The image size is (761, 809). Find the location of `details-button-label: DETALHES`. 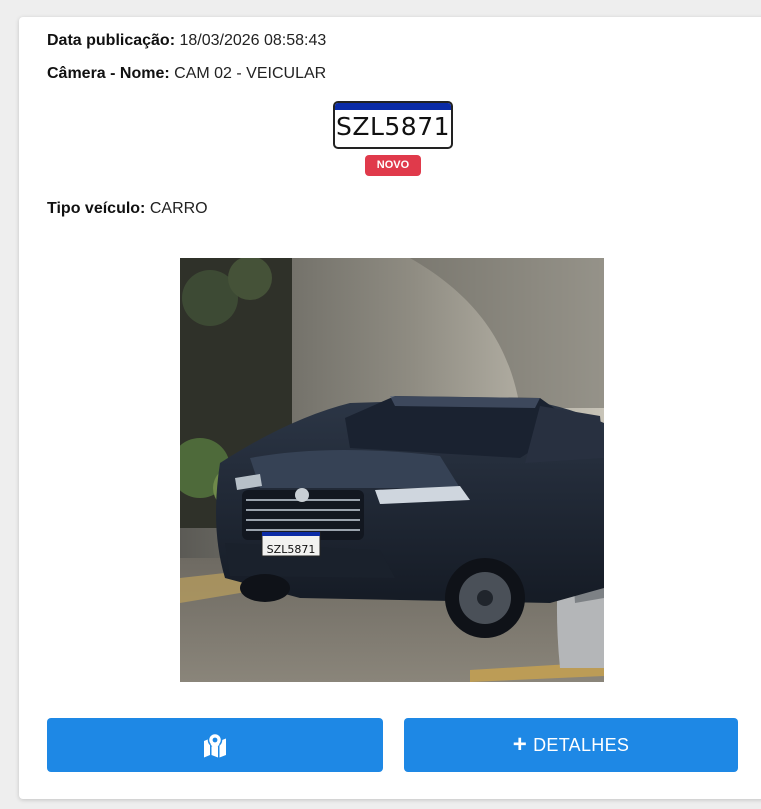

details-button-label: DETALHES is located at coordinates (581, 744).